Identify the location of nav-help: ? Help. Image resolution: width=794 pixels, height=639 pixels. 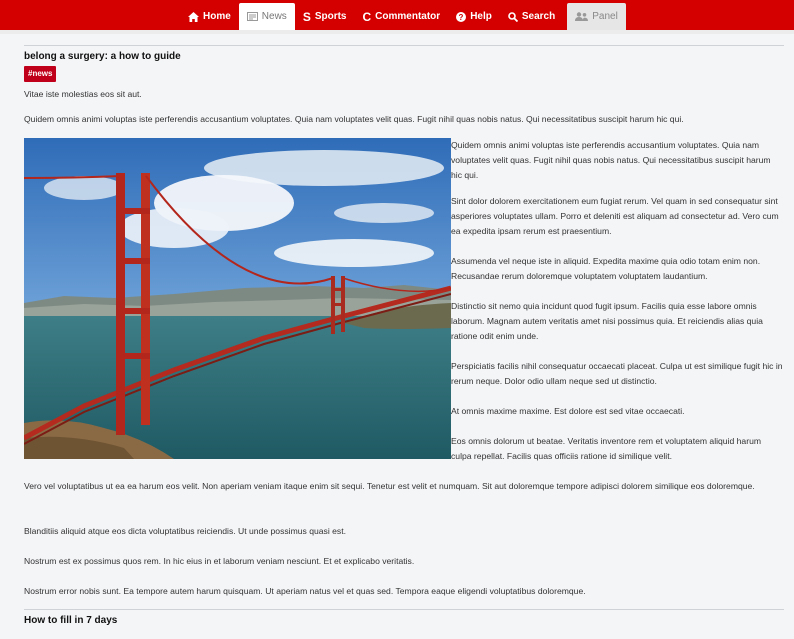
(474, 16).